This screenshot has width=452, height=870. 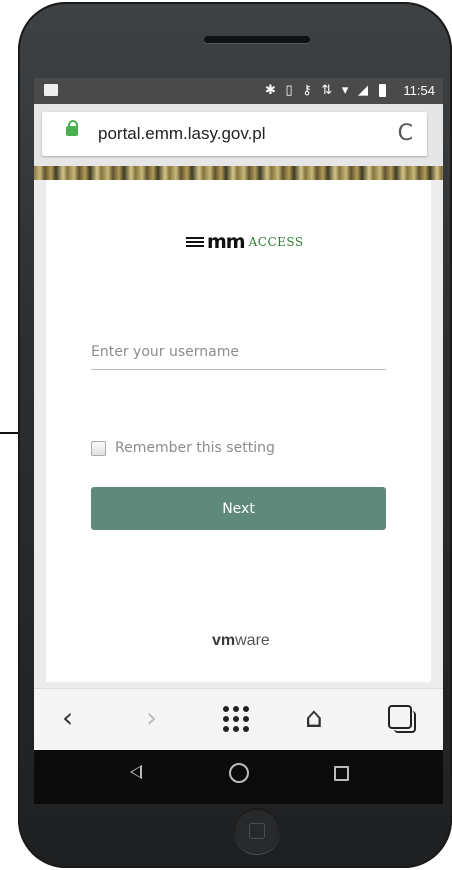 I want to click on reload-icon: C, so click(x=405, y=133).